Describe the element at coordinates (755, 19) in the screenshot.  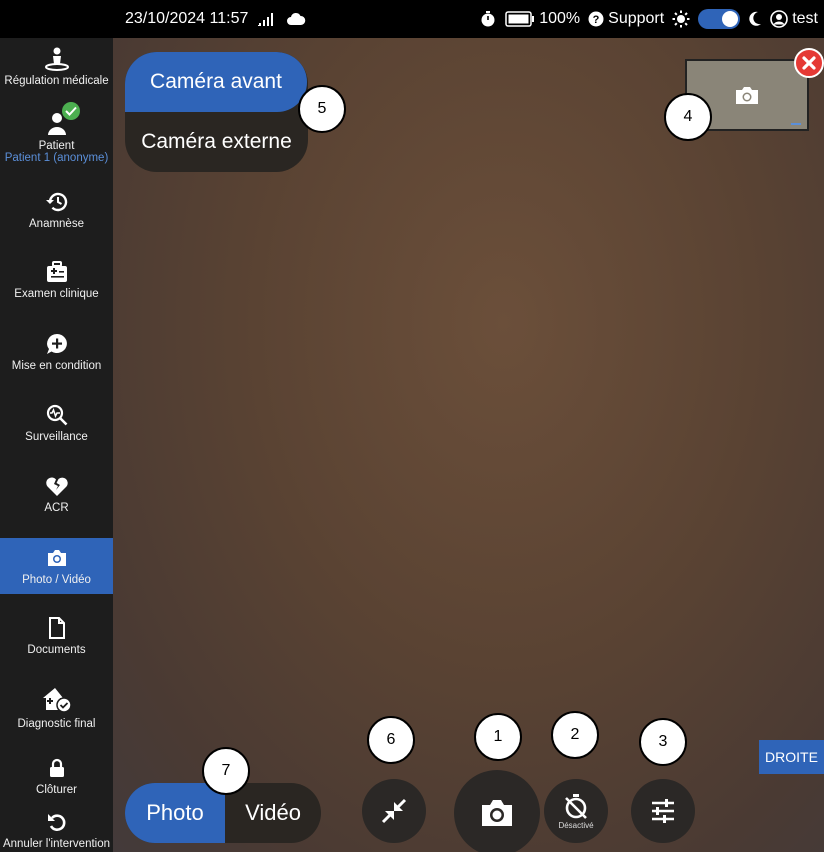
I see `moon-icon` at that location.